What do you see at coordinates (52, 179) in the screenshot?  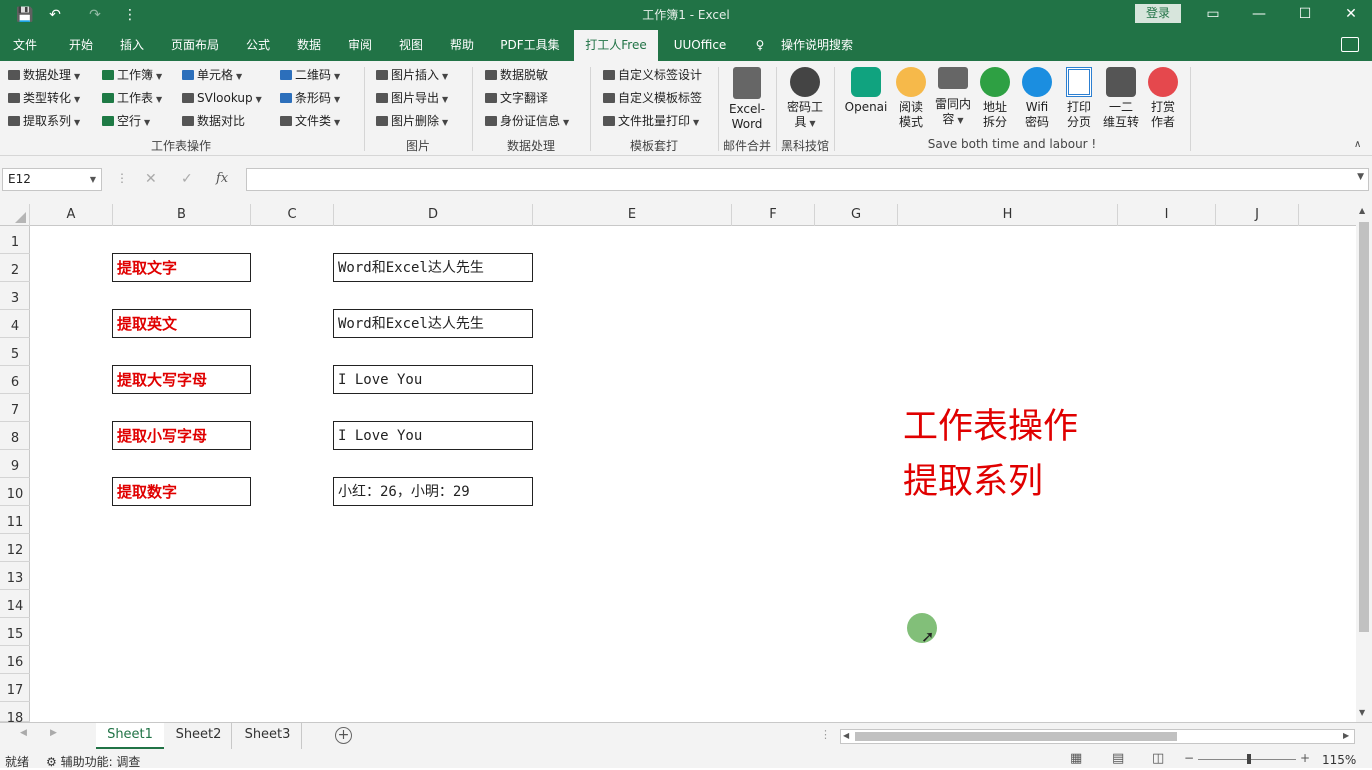 I see `name-box: E12 ▼` at bounding box center [52, 179].